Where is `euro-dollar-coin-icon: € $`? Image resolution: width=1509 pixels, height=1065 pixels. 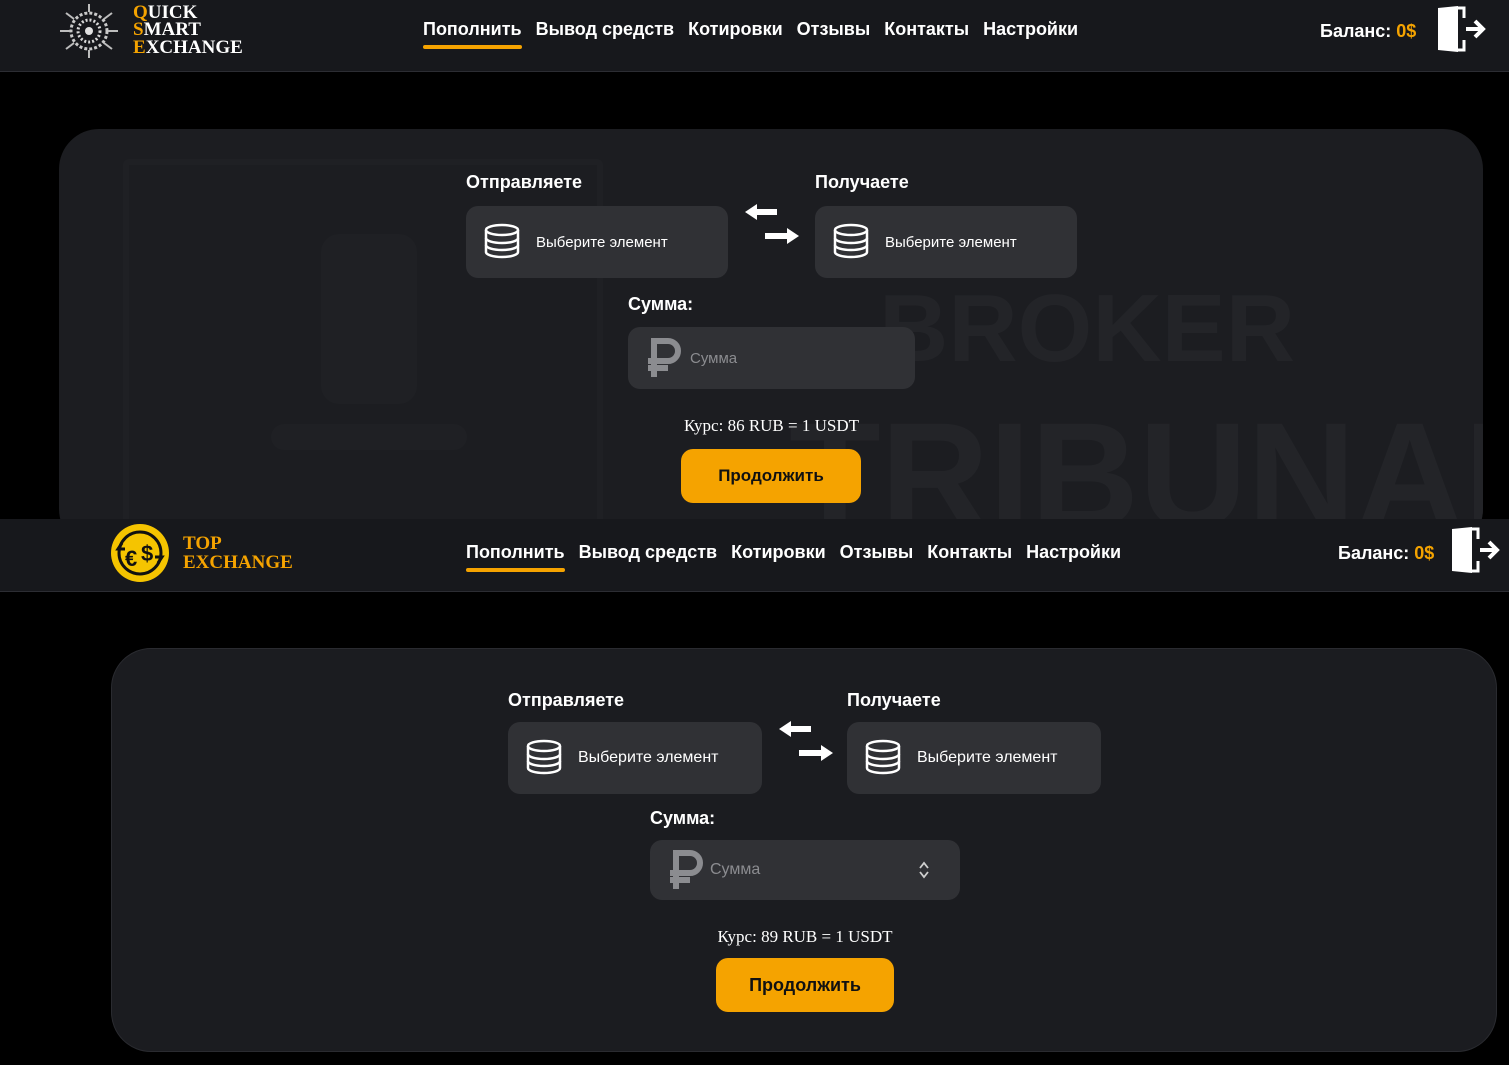 euro-dollar-coin-icon: € $ is located at coordinates (140, 553).